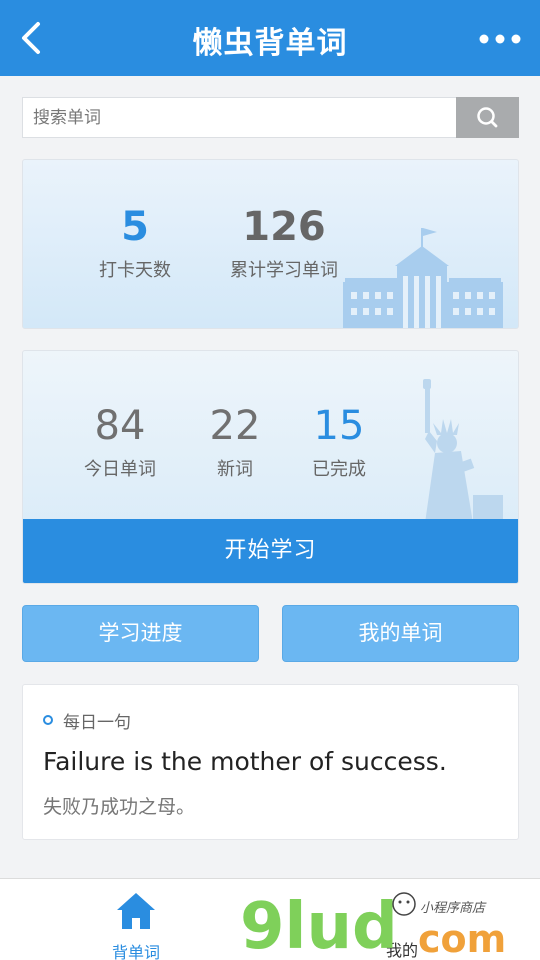  What do you see at coordinates (120, 426) in the screenshot?
I see `today-words-value: 84` at bounding box center [120, 426].